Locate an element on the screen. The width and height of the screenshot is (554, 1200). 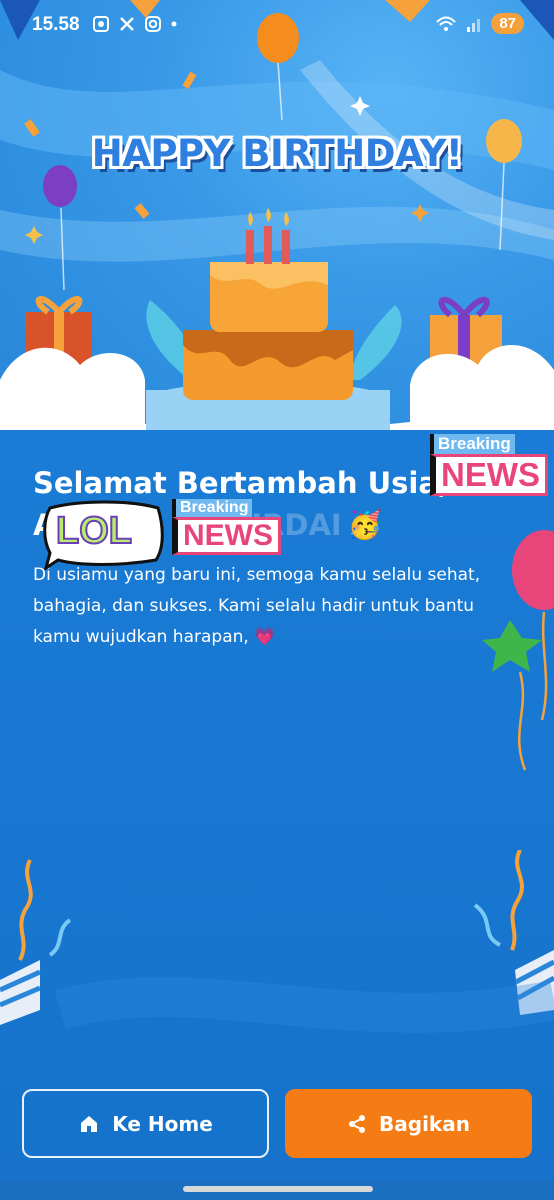
notification-icons is located at coordinates (135, 24).